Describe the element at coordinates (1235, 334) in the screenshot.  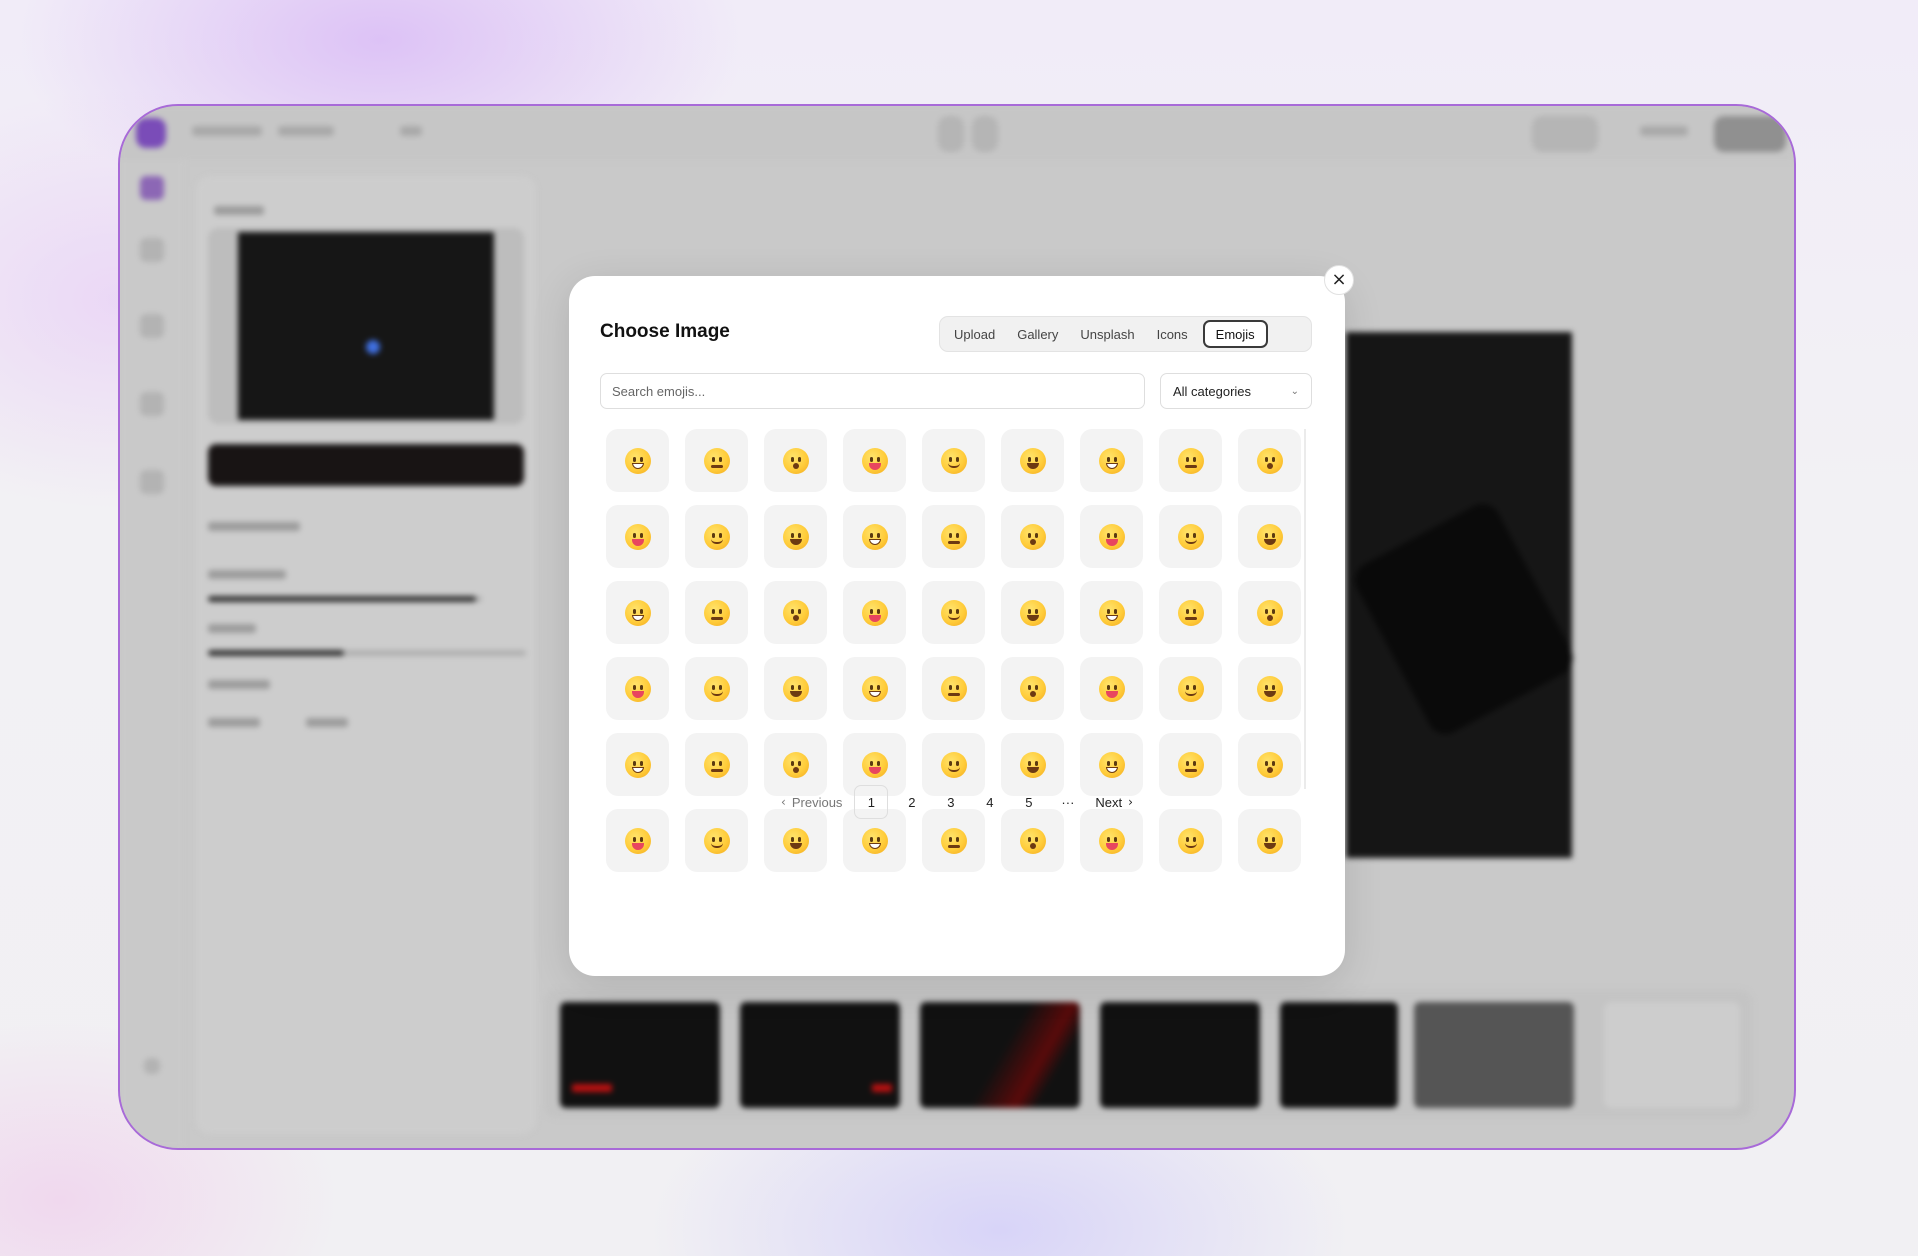
I see `tab-emojis: Emojis` at that location.